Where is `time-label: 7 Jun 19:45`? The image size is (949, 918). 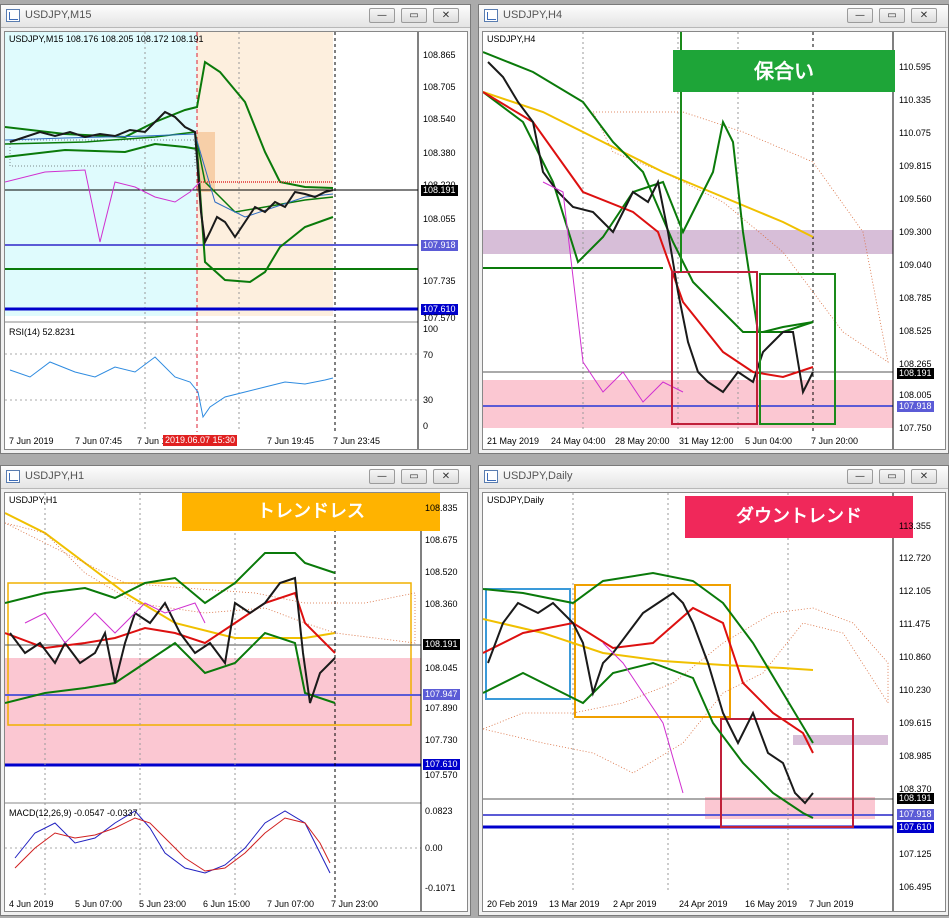
time-label: 7 Jun 19:45 is located at coordinates (291, 441).